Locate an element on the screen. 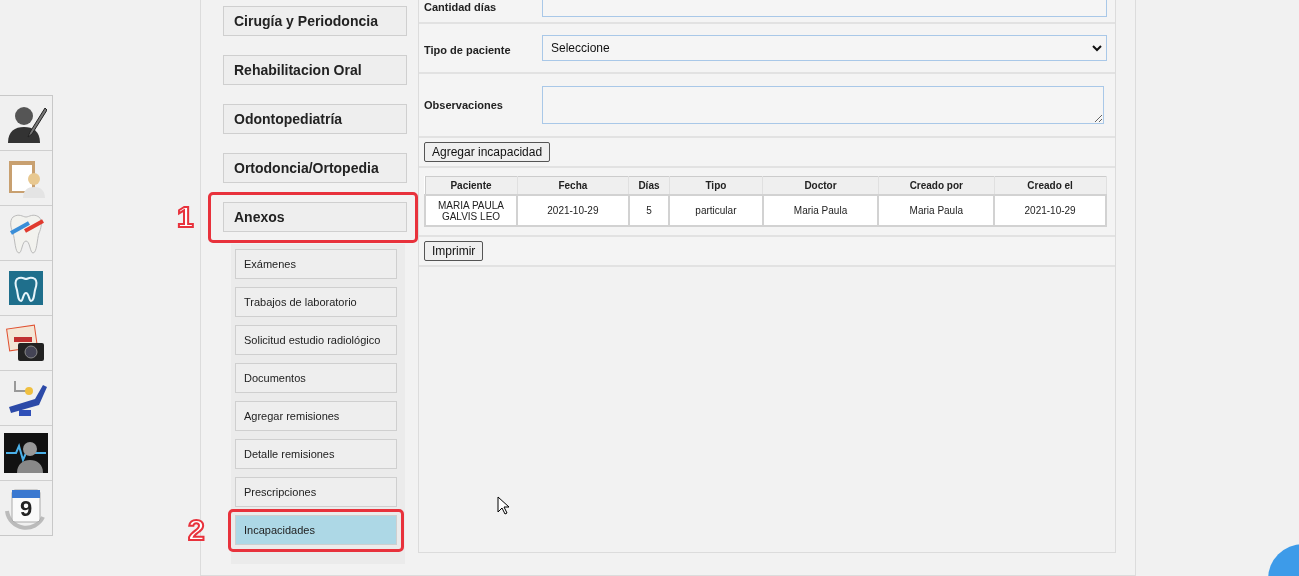 The image size is (1299, 576). input-field is located at coordinates (824, 8).